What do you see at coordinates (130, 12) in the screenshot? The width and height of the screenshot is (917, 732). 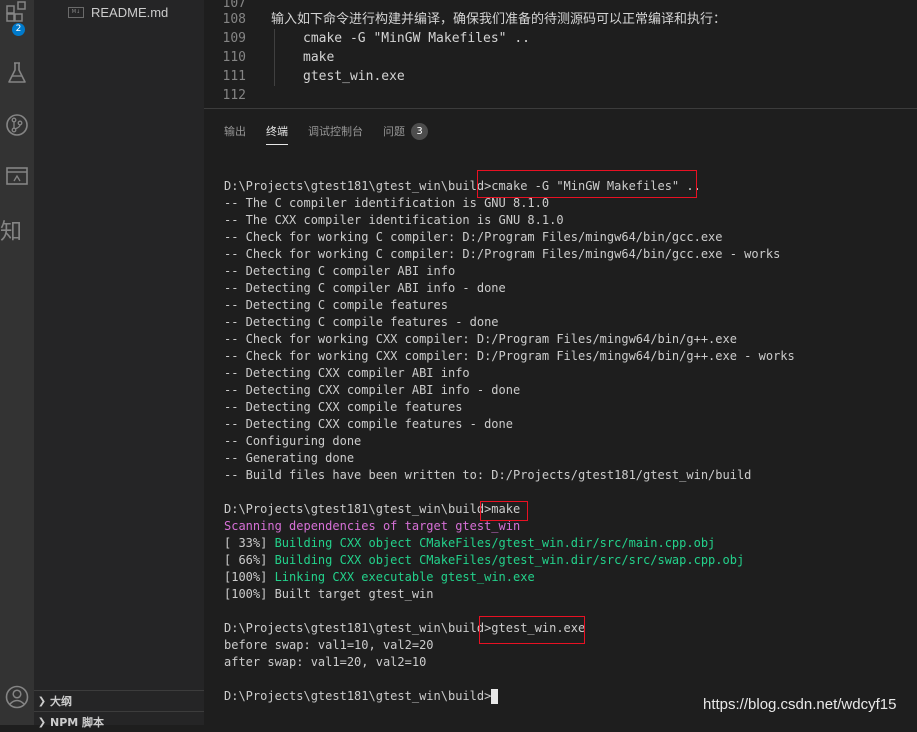 I see `file-item-label: README.md` at bounding box center [130, 12].